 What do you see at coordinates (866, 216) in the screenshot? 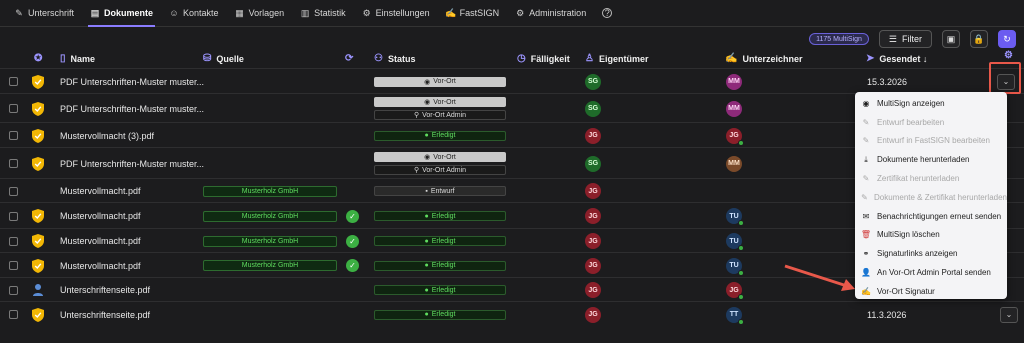
I see `mail-icon: ✉` at bounding box center [866, 216].